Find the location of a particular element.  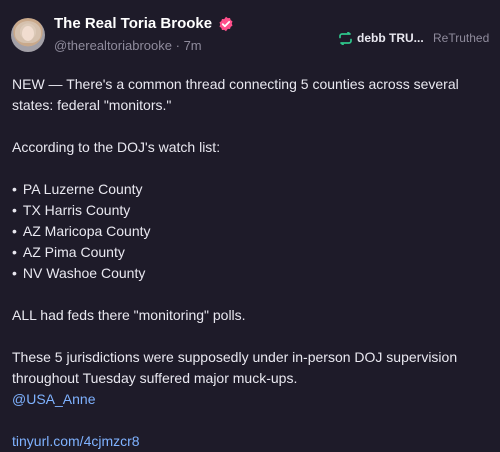

external-link: tinyurl.com/4cjmzcr8 is located at coordinates (76, 441).